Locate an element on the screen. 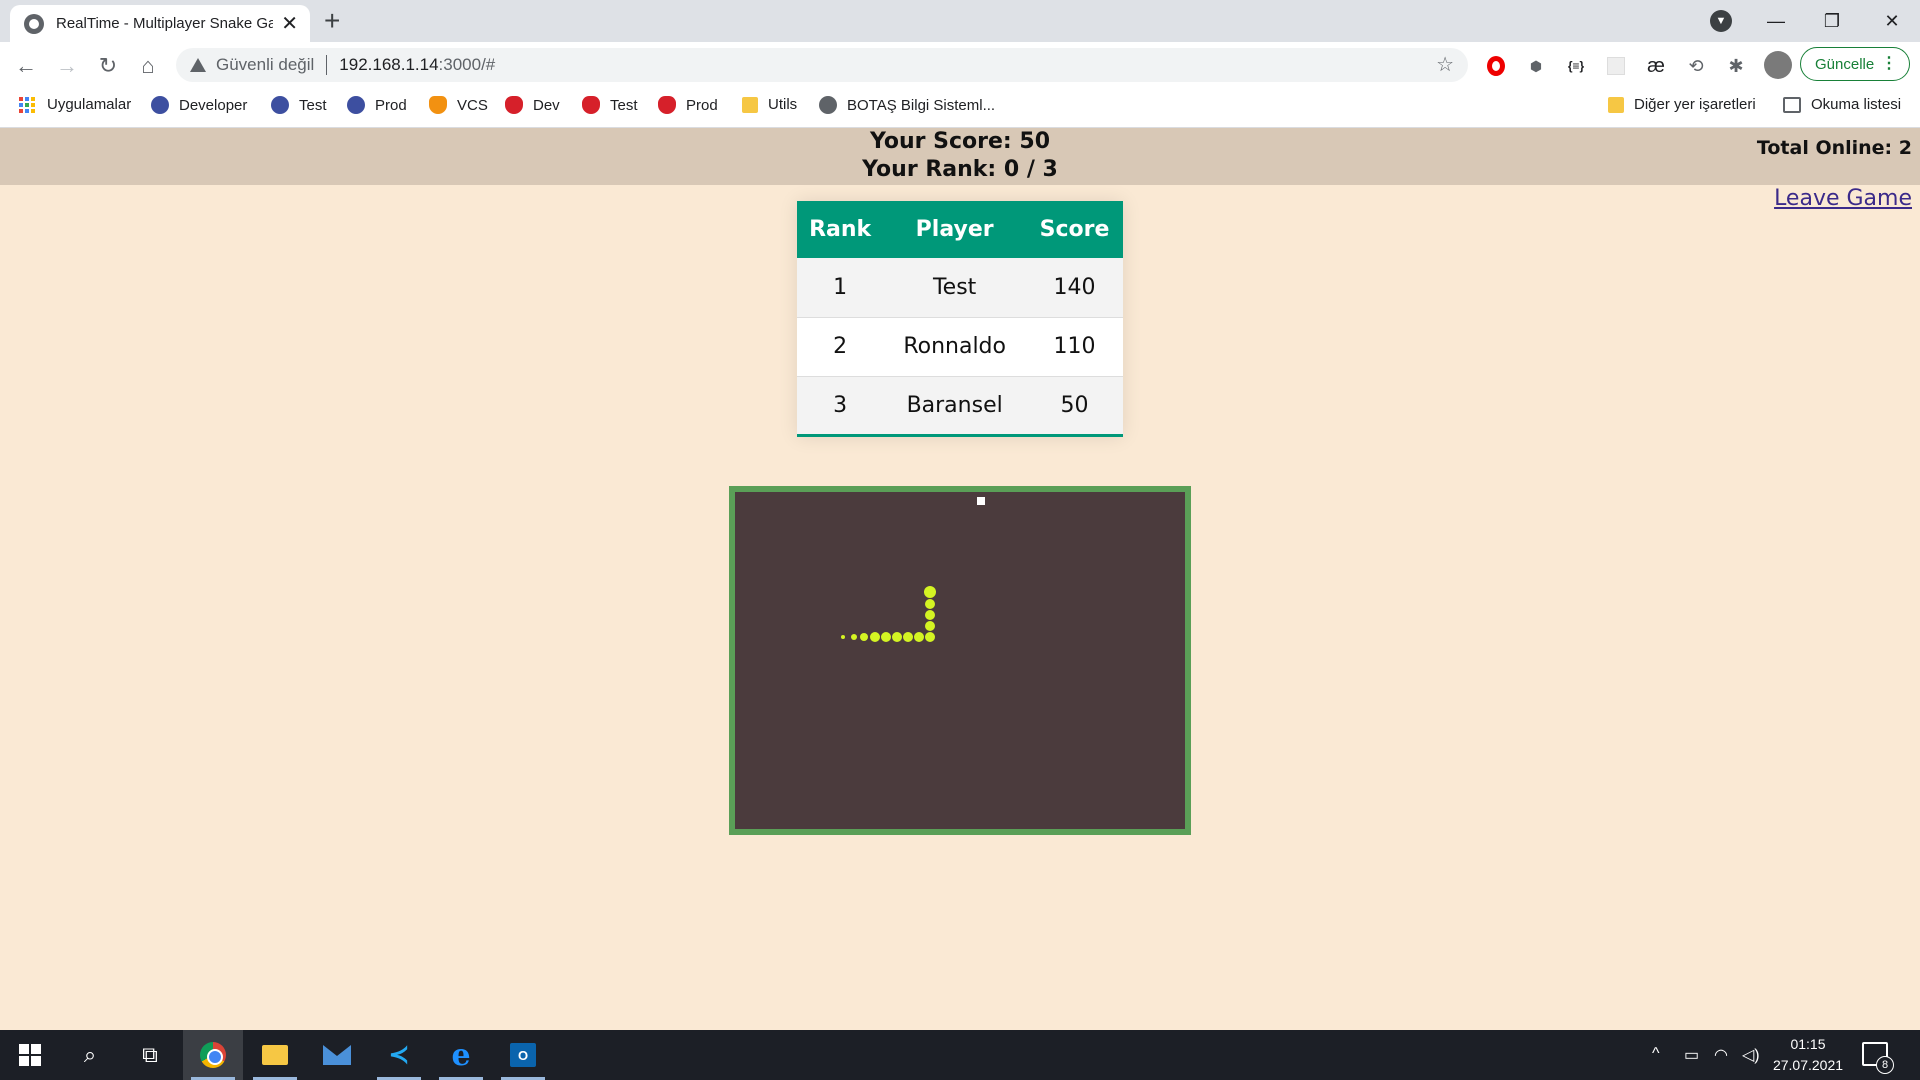 The height and width of the screenshot is (1080, 1920). battery-icon: ▭ is located at coordinates (1691, 1055).